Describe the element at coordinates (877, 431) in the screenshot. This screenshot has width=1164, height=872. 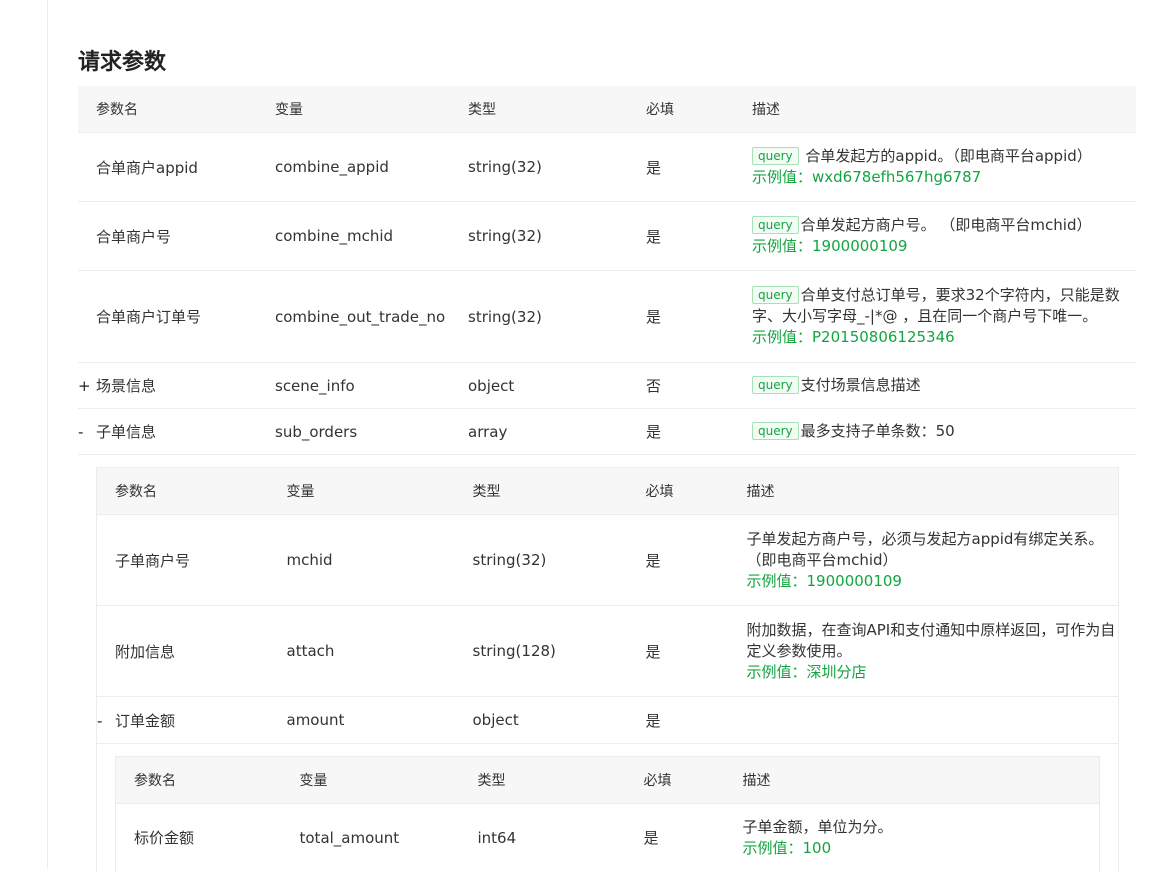
I see `desc-text: 最多支持子单条数：50` at that location.